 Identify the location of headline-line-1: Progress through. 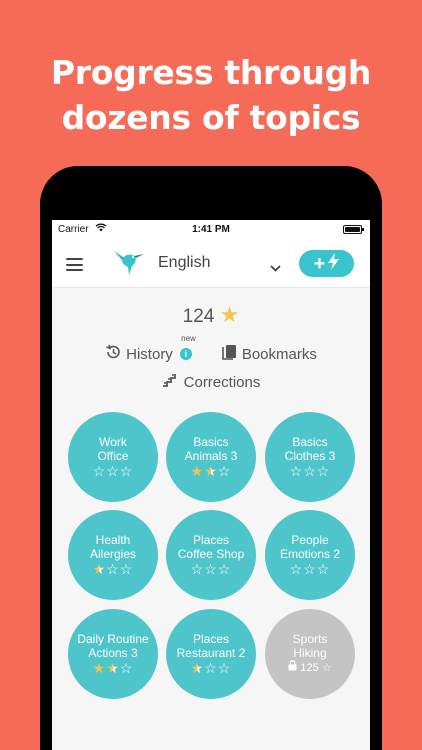
(211, 72).